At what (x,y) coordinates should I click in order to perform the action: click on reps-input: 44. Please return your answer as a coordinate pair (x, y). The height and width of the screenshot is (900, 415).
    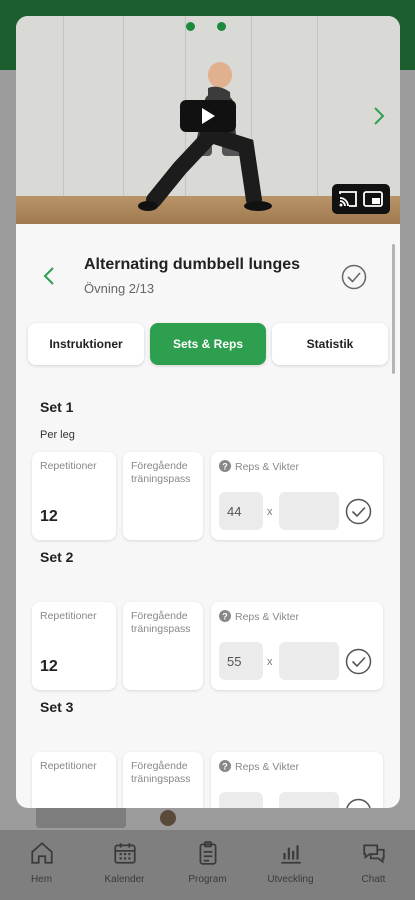
    Looking at the image, I should click on (241, 511).